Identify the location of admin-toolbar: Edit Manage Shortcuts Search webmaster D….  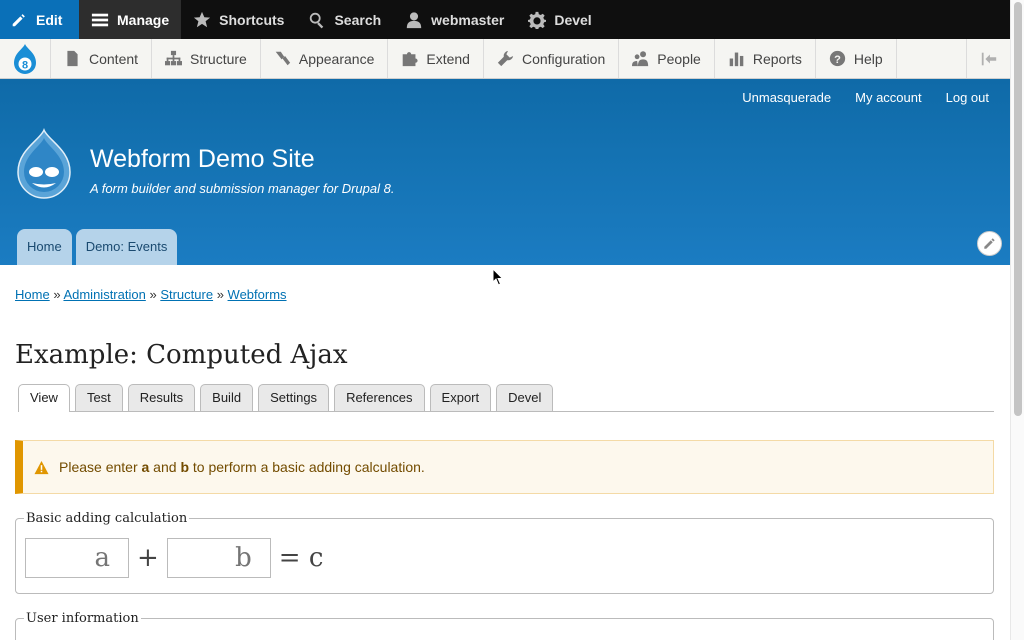
(505, 19).